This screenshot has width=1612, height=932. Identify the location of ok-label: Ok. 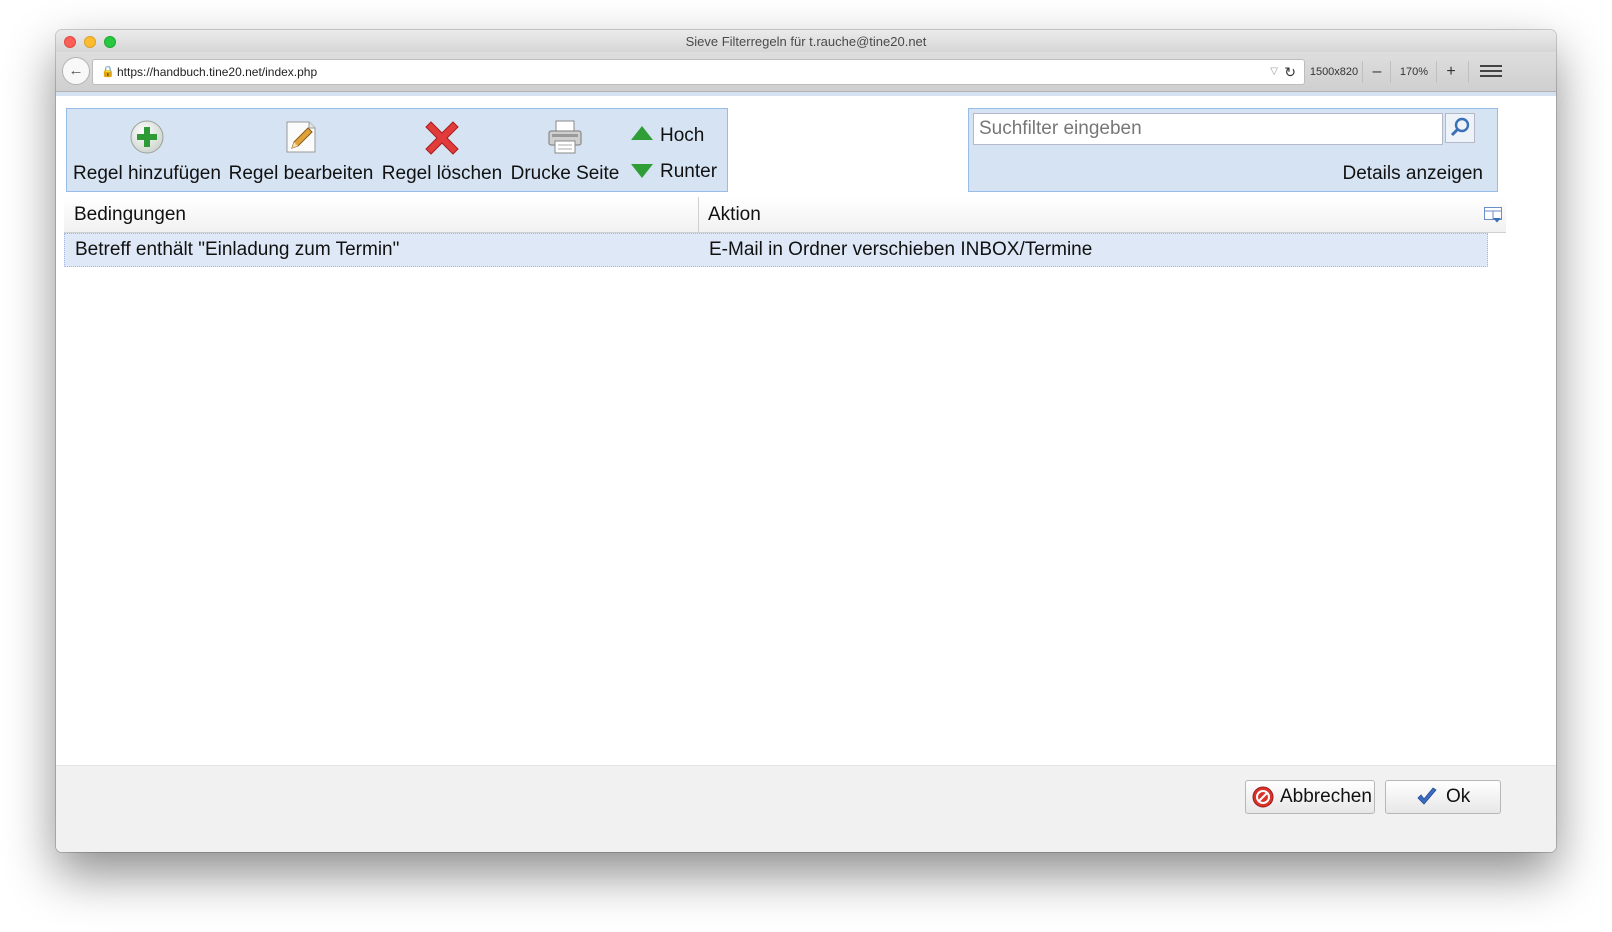
(1458, 796).